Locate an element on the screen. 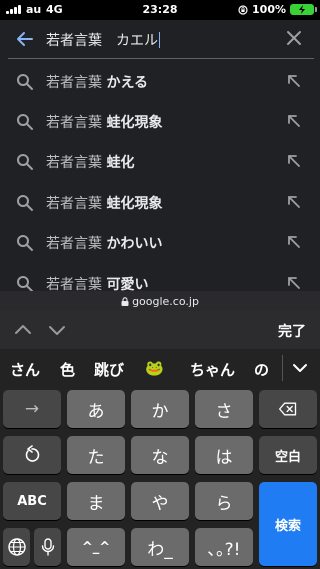 The image size is (320, 569). url-bar: google.co.jp is located at coordinates (160, 301).